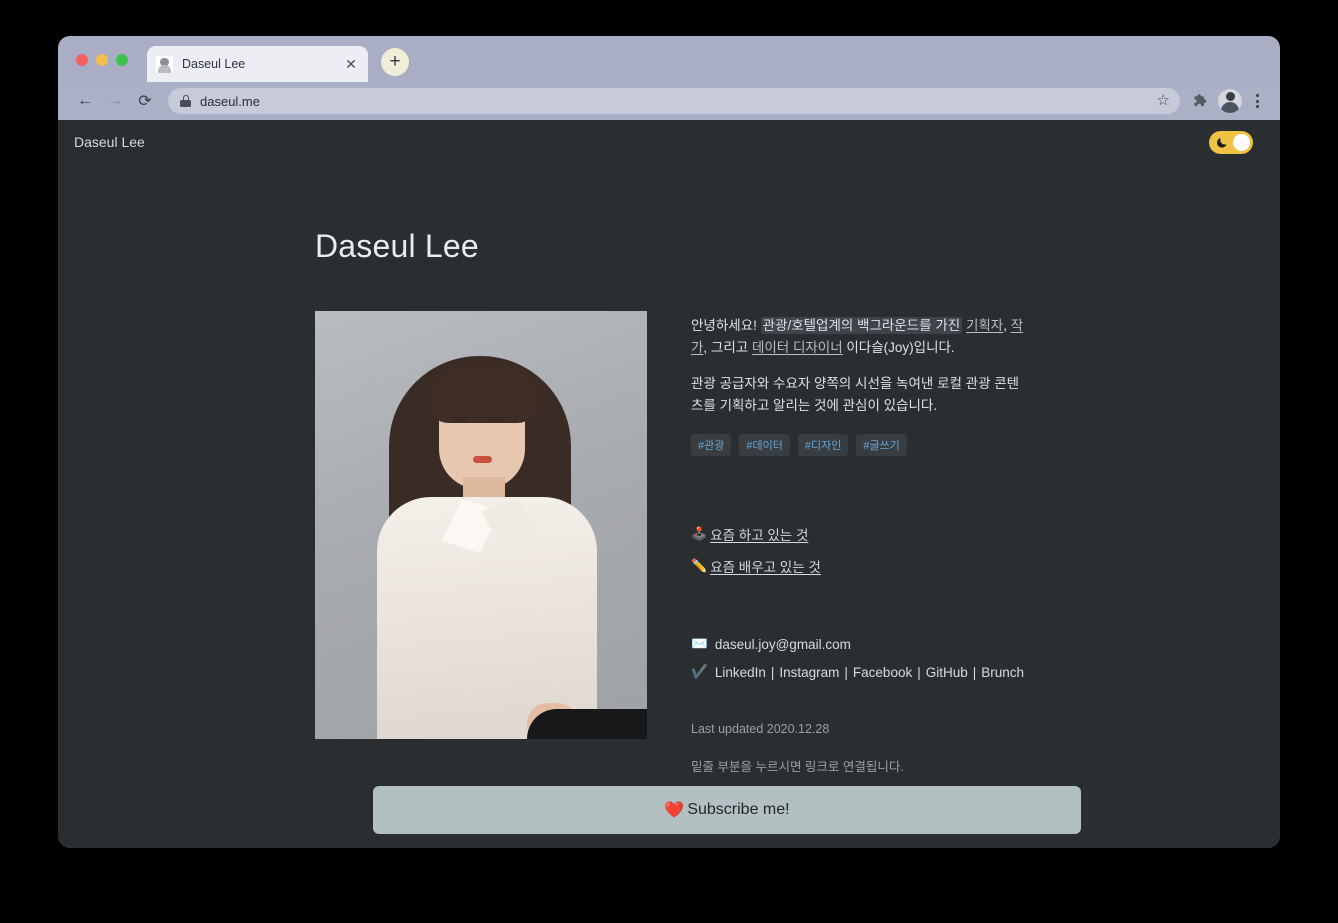  I want to click on tag-item: #관광, so click(711, 445).